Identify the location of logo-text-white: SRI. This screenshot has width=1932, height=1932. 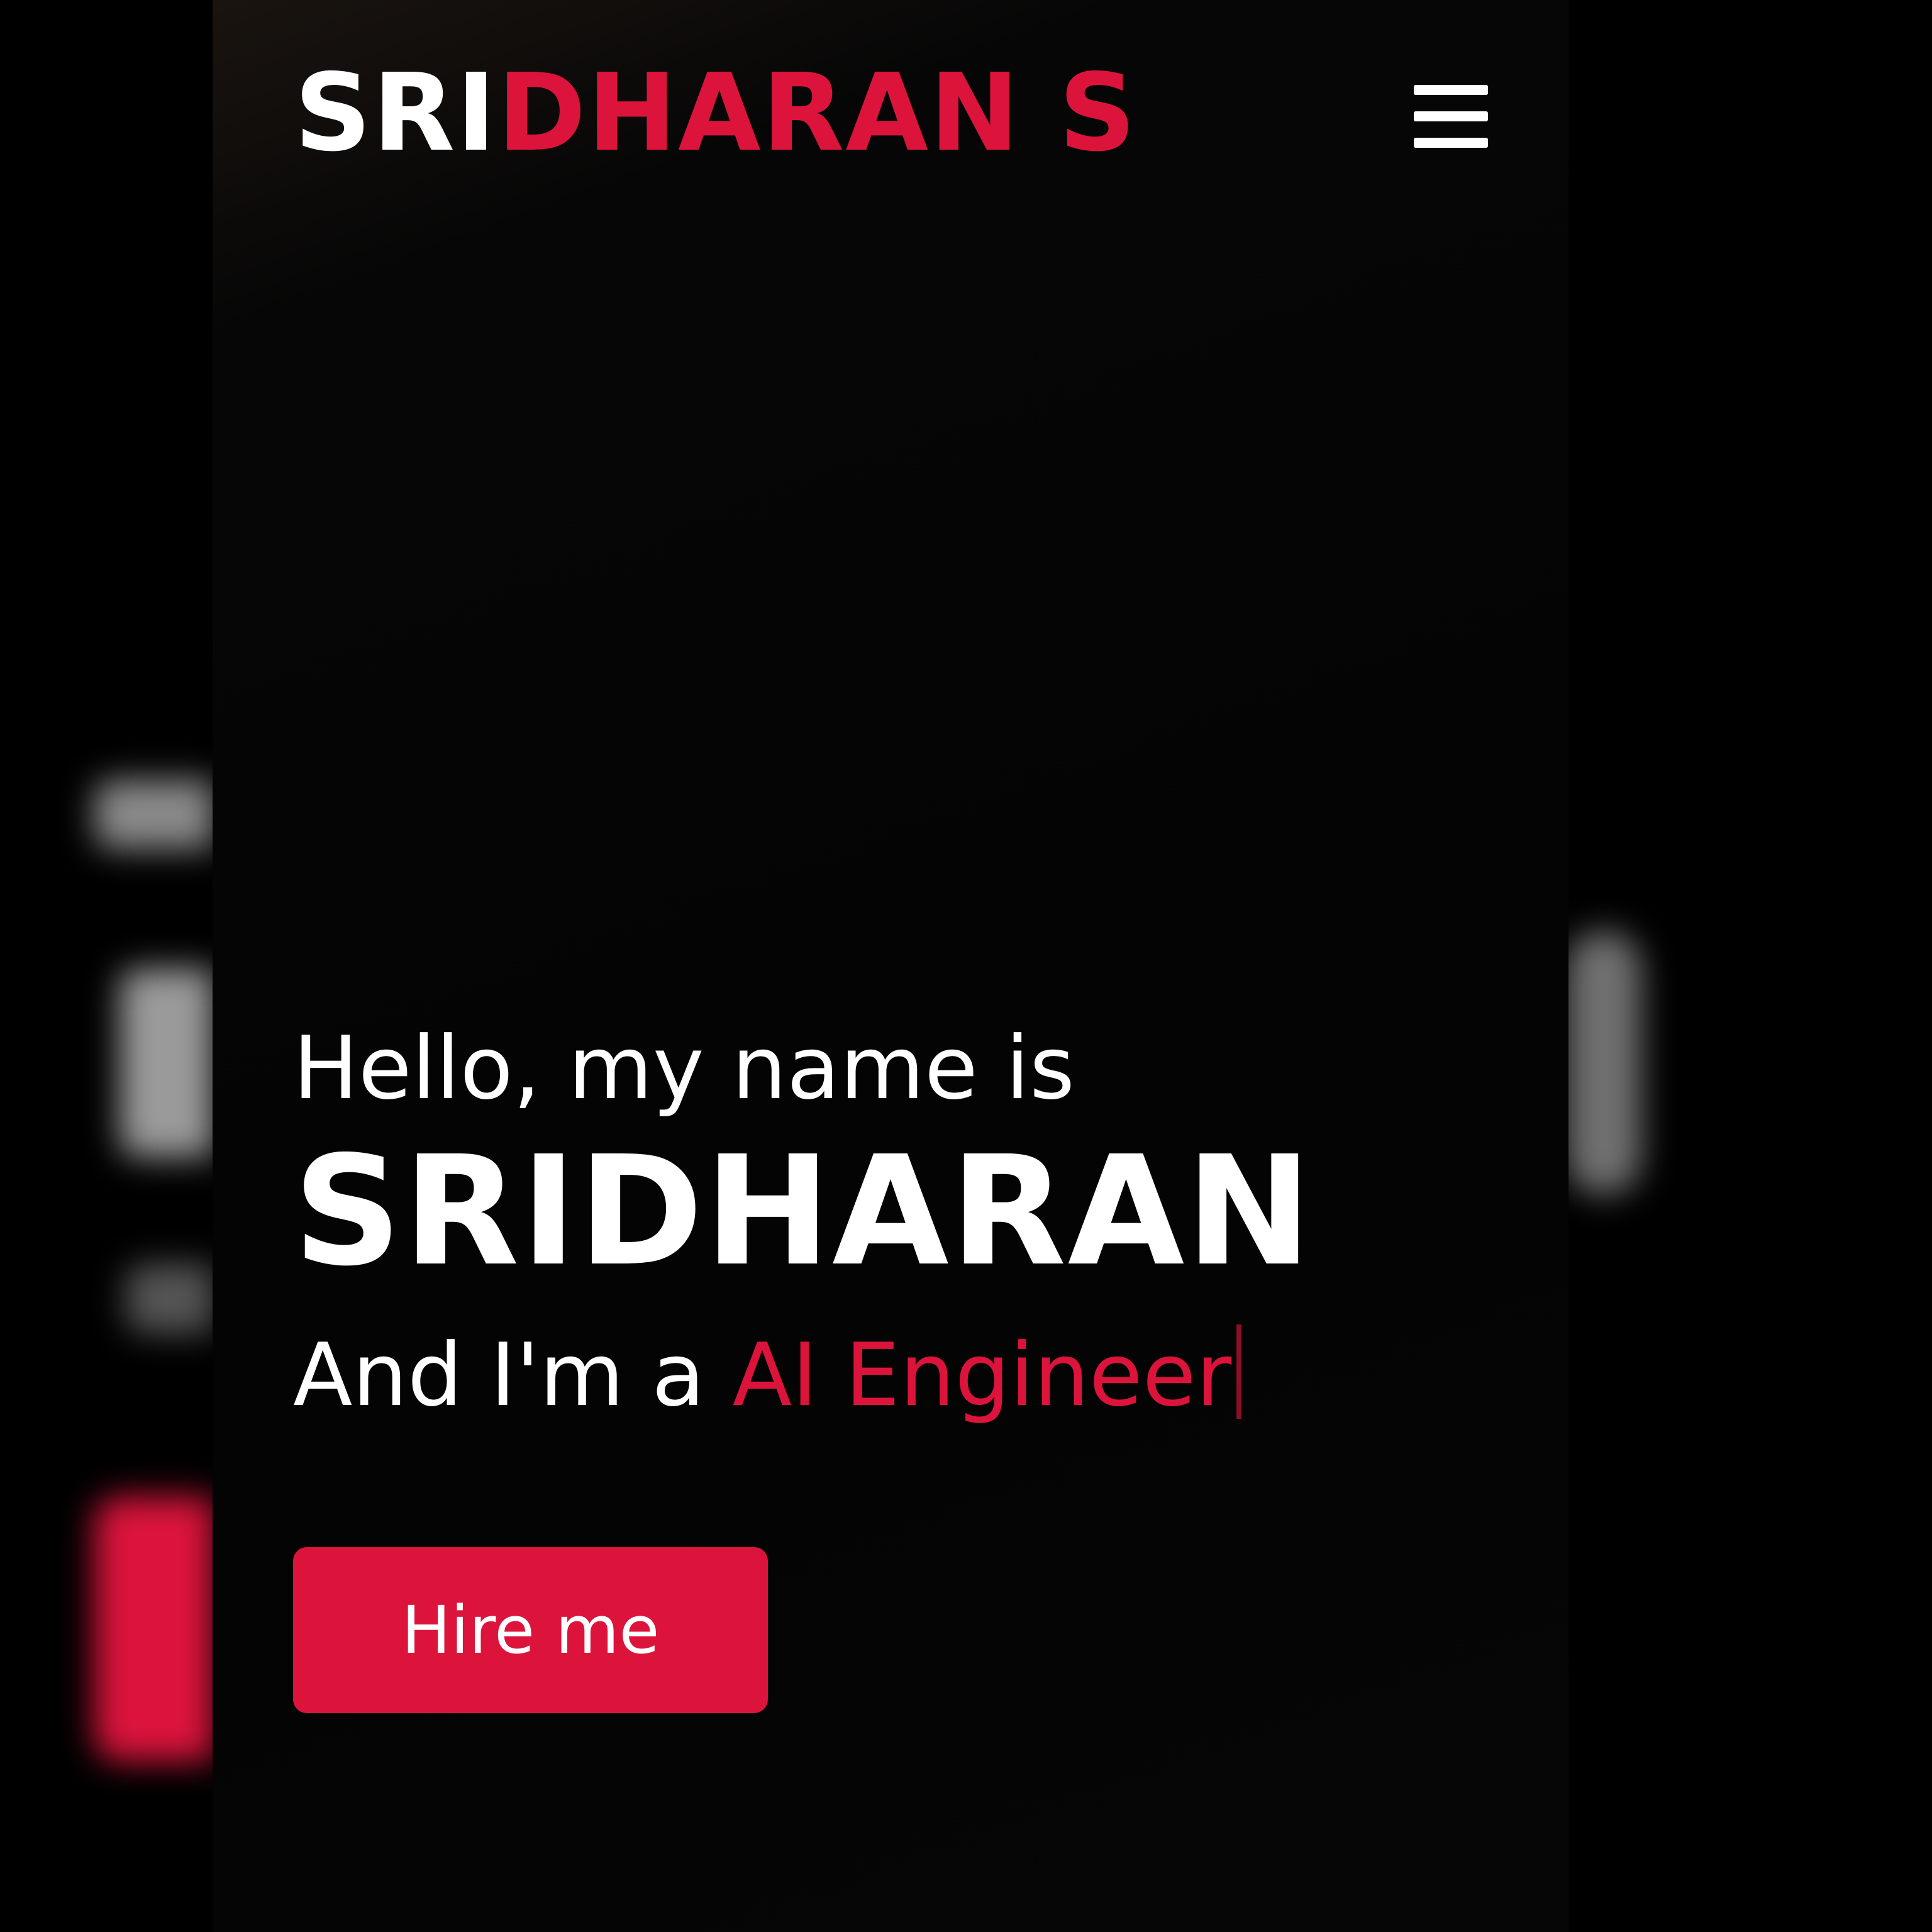
(395, 113).